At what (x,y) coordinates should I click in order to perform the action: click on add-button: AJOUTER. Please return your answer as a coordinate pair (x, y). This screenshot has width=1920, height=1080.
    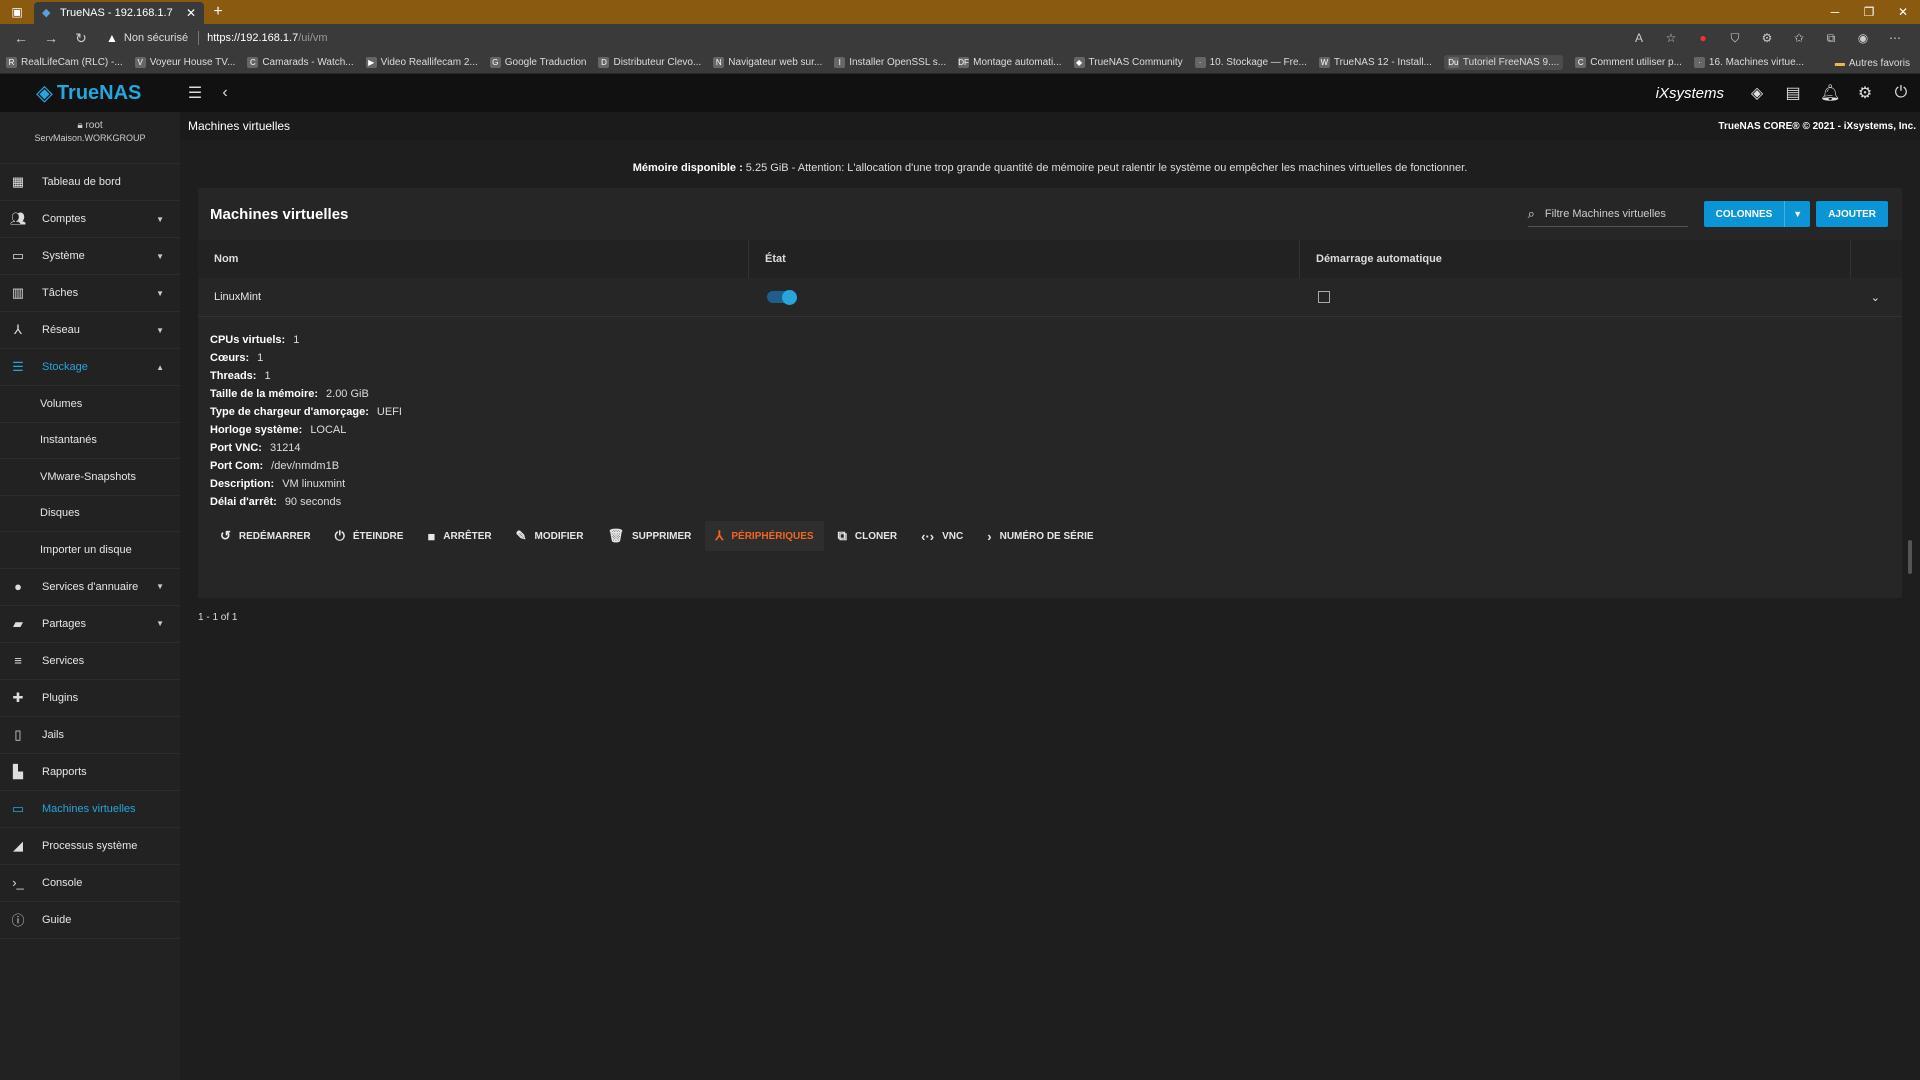
    Looking at the image, I should click on (1852, 214).